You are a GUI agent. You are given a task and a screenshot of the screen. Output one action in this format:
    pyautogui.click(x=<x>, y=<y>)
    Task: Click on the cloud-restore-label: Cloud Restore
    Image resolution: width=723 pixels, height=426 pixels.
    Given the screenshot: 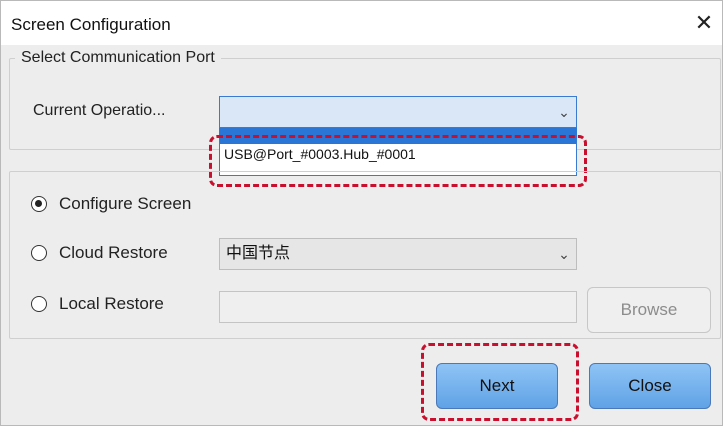 What is the action you would take?
    pyautogui.click(x=113, y=252)
    